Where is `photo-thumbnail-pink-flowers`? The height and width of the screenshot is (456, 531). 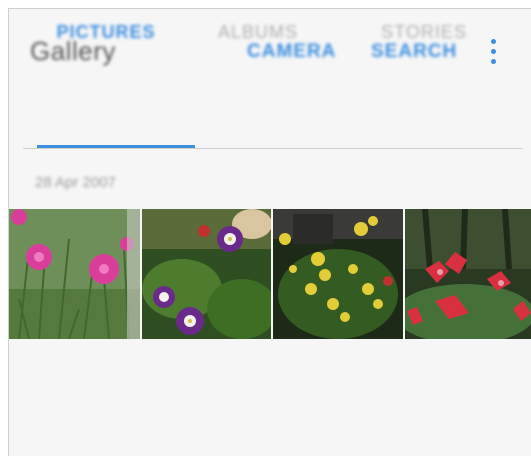 photo-thumbnail-pink-flowers is located at coordinates (74, 274).